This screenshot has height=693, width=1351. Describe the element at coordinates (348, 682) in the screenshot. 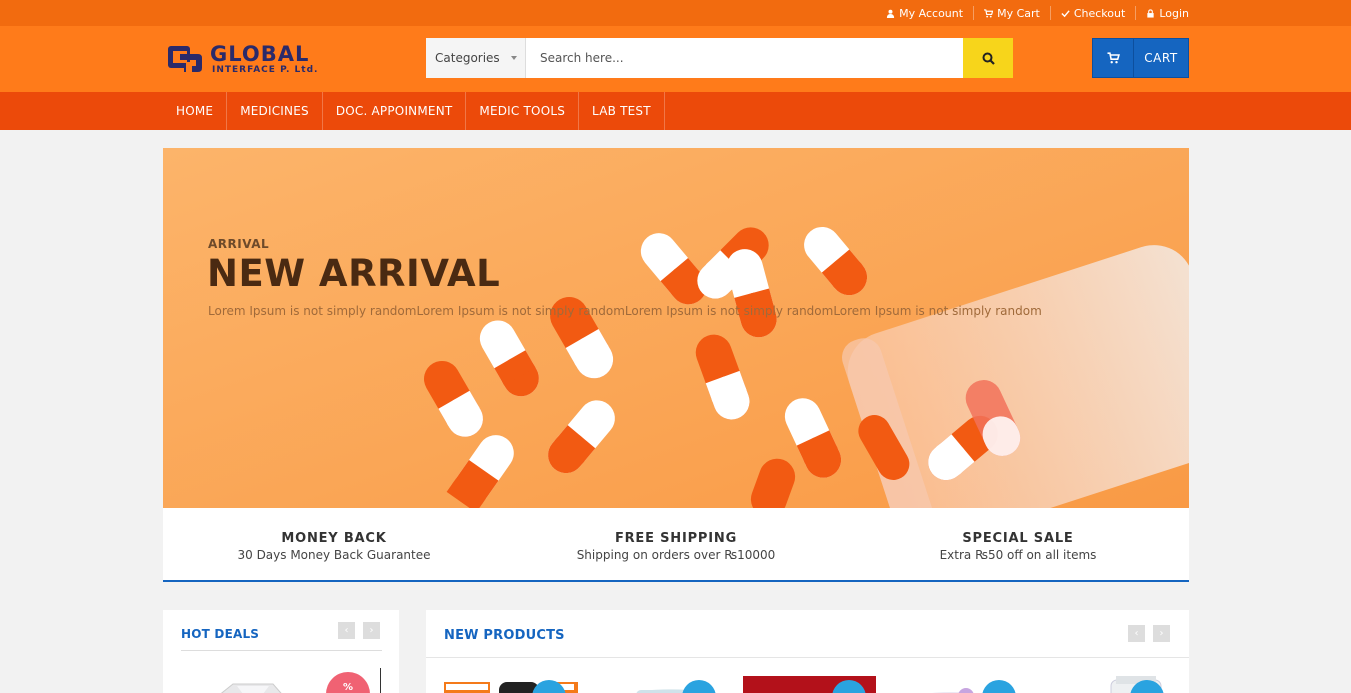

I see `discount-badge: %` at that location.